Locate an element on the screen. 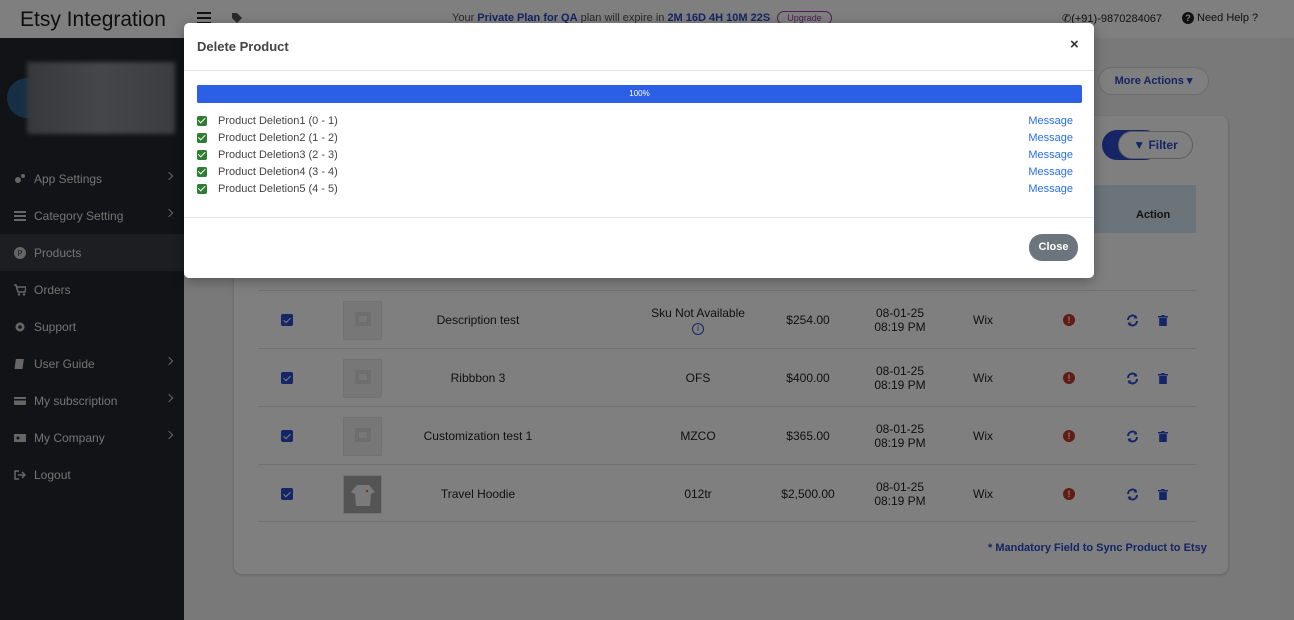  deletion-label: Product Deletion4 (3 - 4) is located at coordinates (278, 171).